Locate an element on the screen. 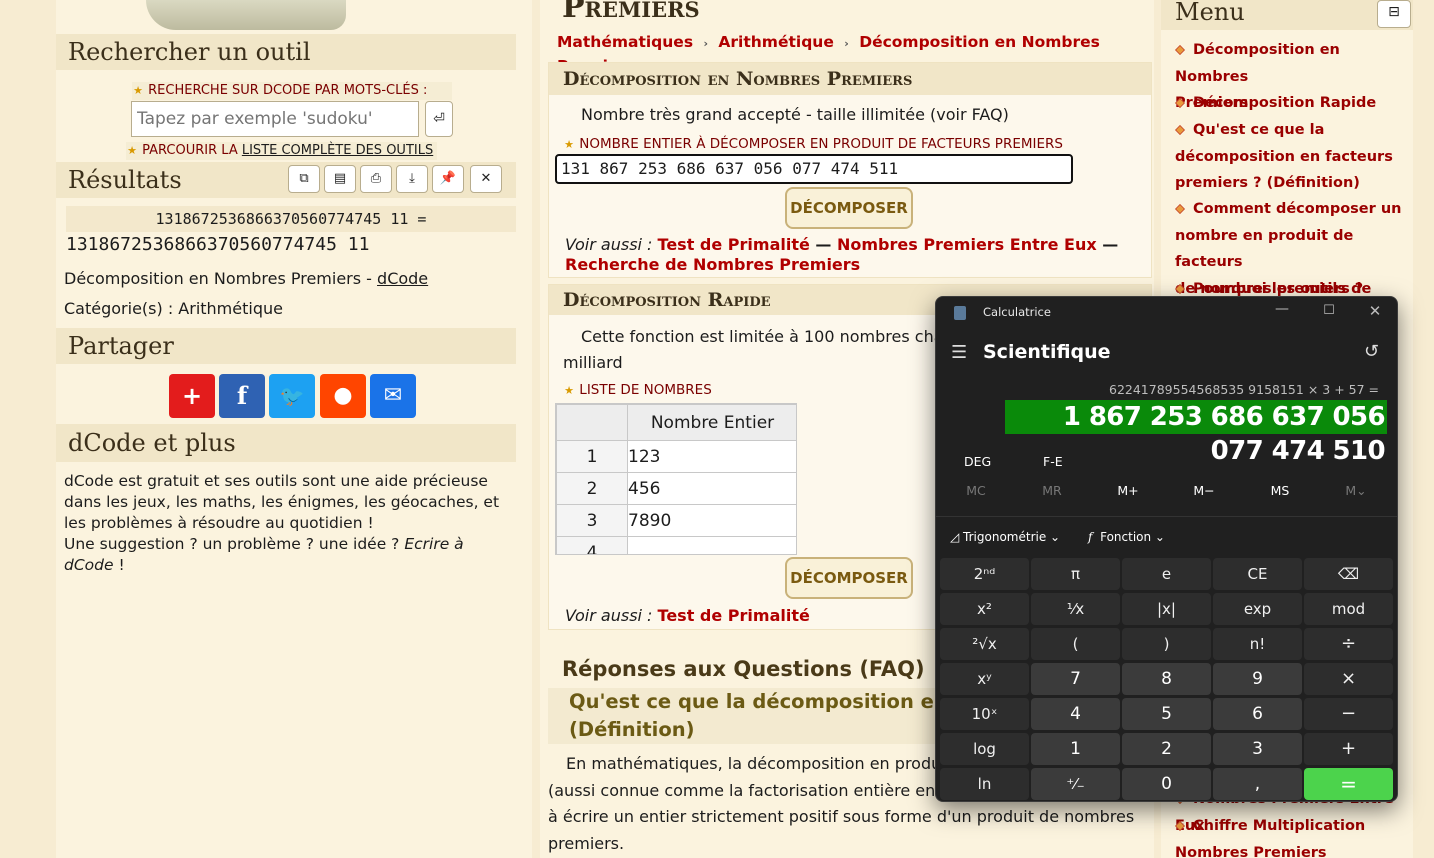  close-icon: ✕ is located at coordinates (486, 179).